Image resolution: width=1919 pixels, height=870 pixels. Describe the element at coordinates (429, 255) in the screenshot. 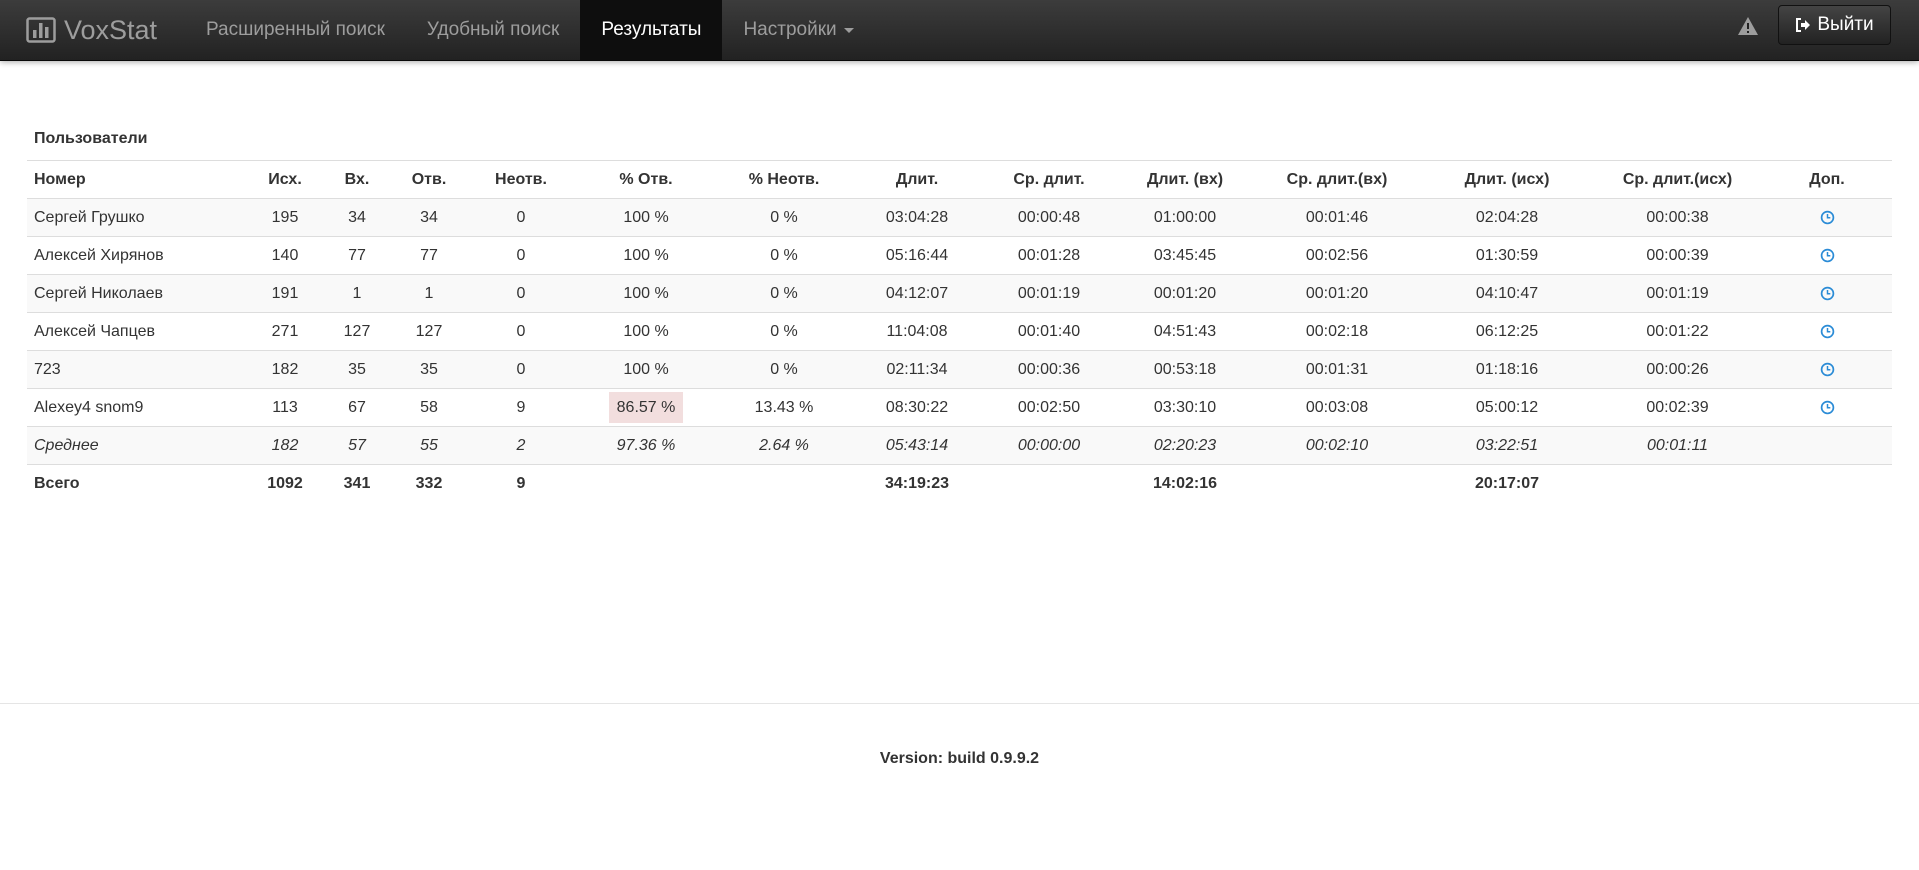

I see `table-cell: 77` at that location.